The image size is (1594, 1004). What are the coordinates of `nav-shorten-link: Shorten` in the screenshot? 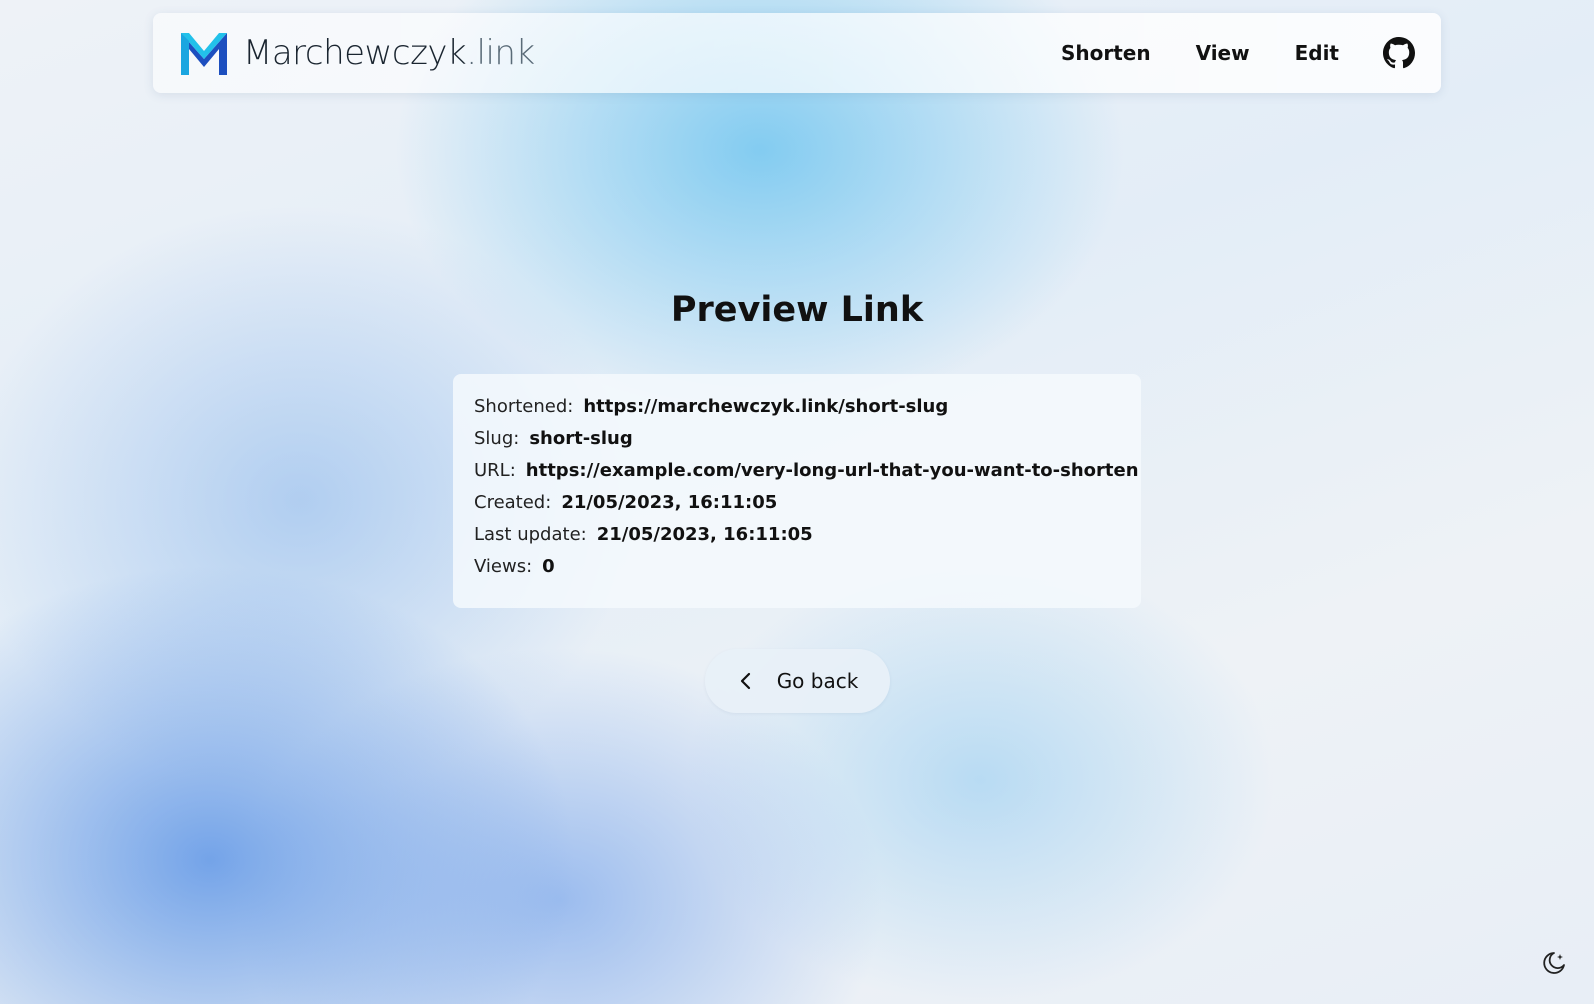 It's located at (1106, 53).